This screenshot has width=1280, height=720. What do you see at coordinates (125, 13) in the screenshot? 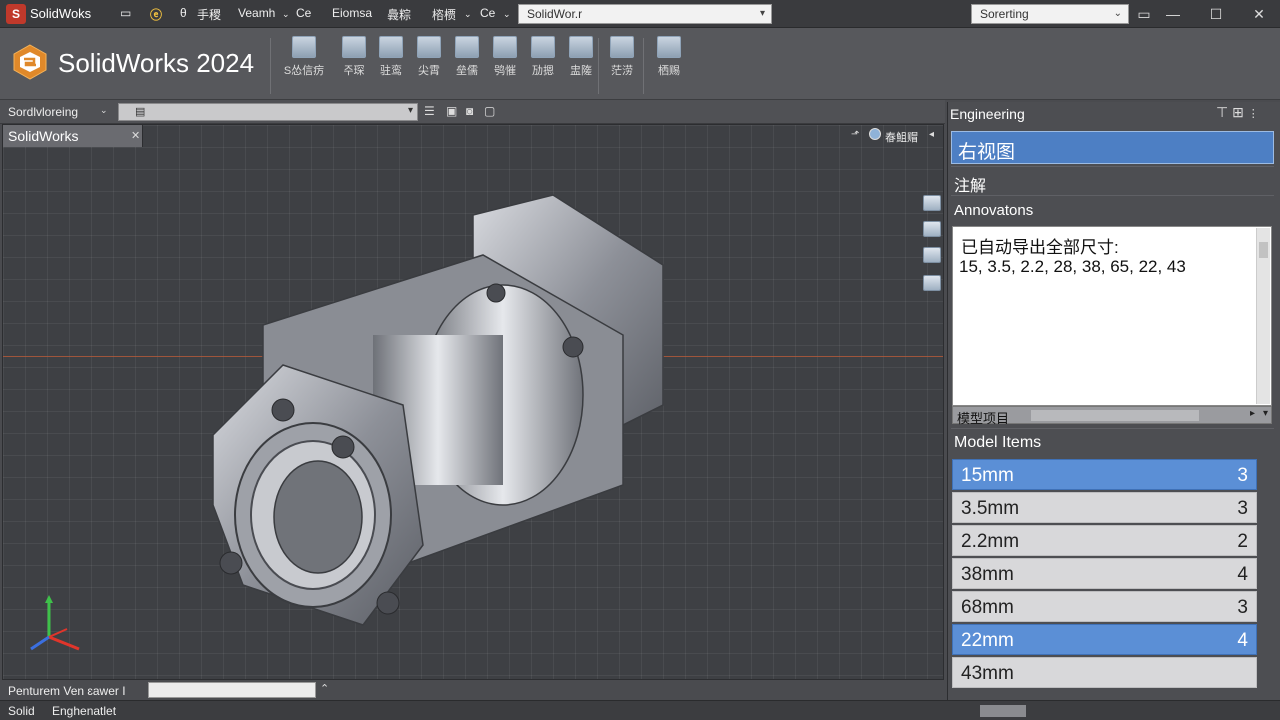
I see `window-icon: ▭` at bounding box center [125, 13].